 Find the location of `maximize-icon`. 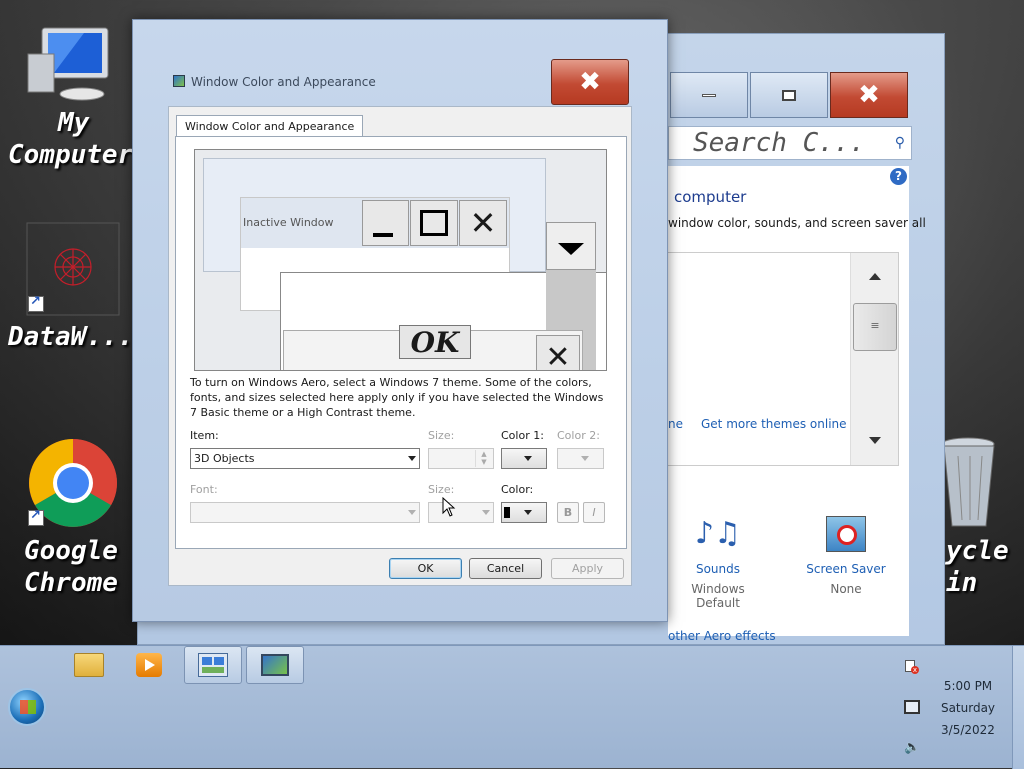

maximize-icon is located at coordinates (789, 95).